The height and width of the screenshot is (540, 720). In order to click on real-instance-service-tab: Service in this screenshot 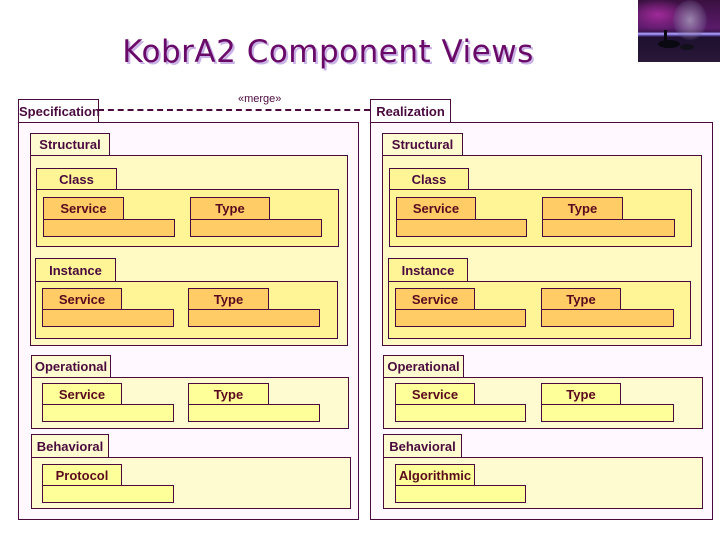, I will do `click(435, 299)`.